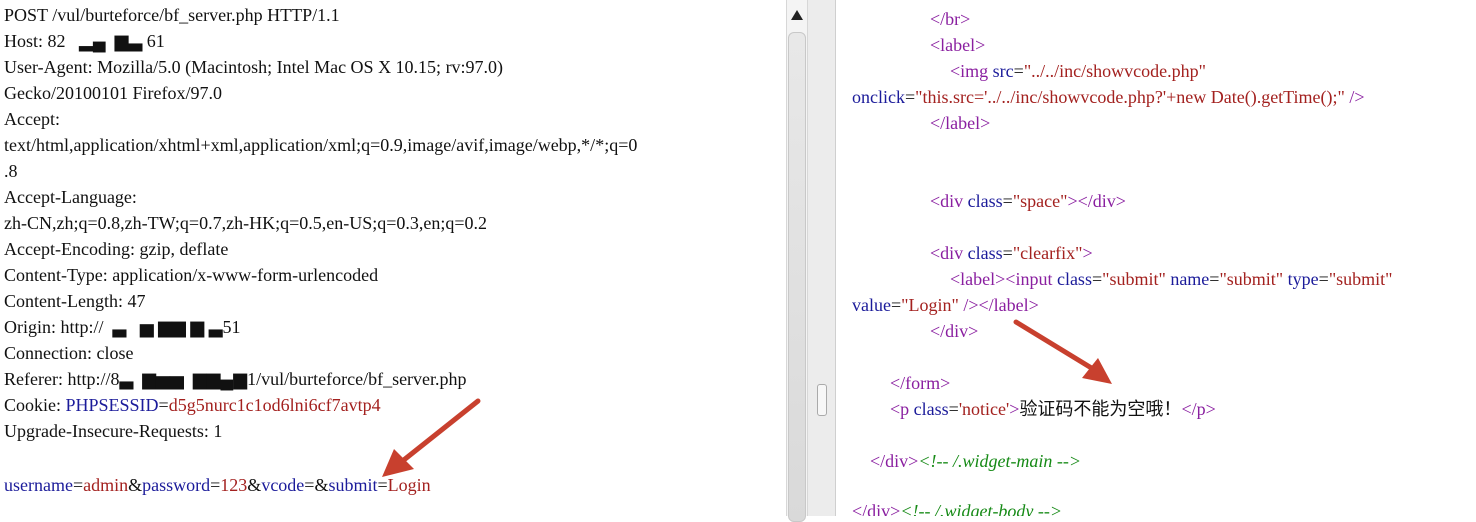 This screenshot has width=1476, height=522. Describe the element at coordinates (978, 279) in the screenshot. I see `label-open: <label>` at that location.